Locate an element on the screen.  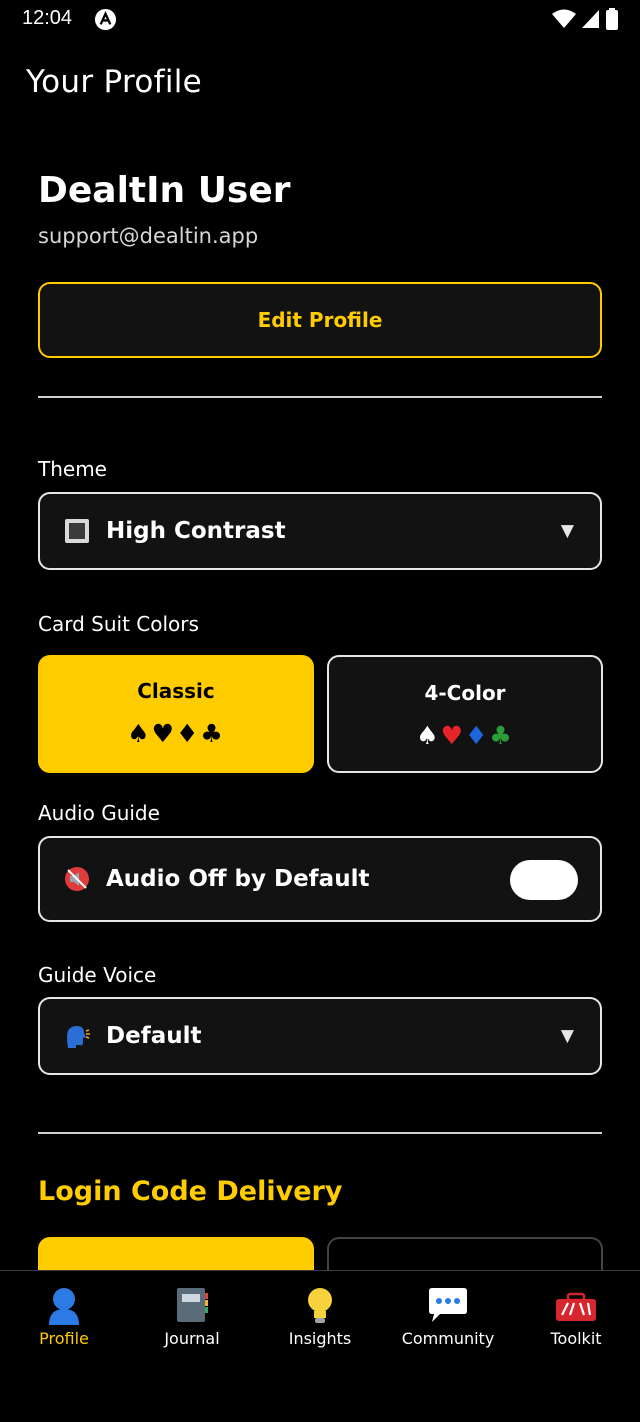
audio-guide-label: Audio Guide is located at coordinates (99, 813).